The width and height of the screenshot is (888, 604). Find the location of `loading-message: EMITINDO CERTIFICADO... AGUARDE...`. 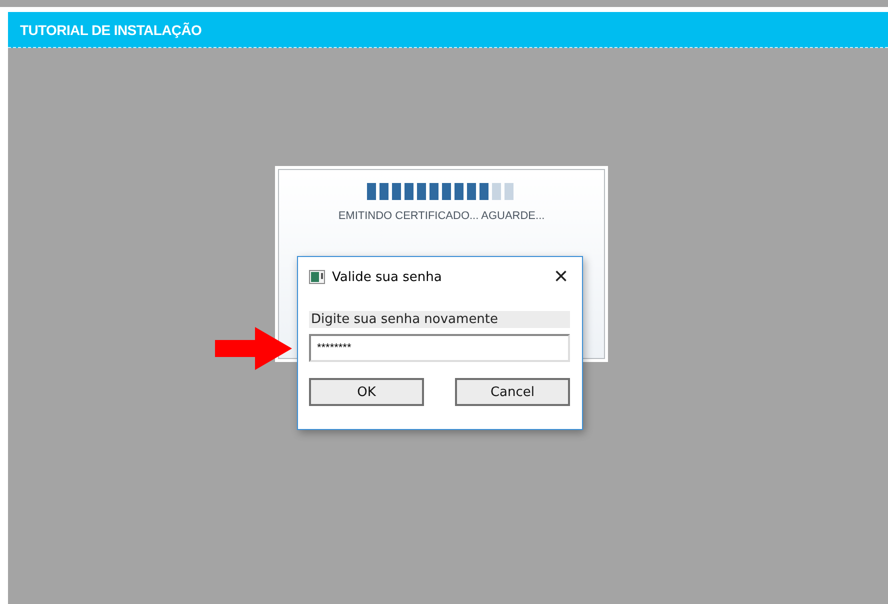

loading-message: EMITINDO CERTIFICADO... AGUARDE... is located at coordinates (441, 216).